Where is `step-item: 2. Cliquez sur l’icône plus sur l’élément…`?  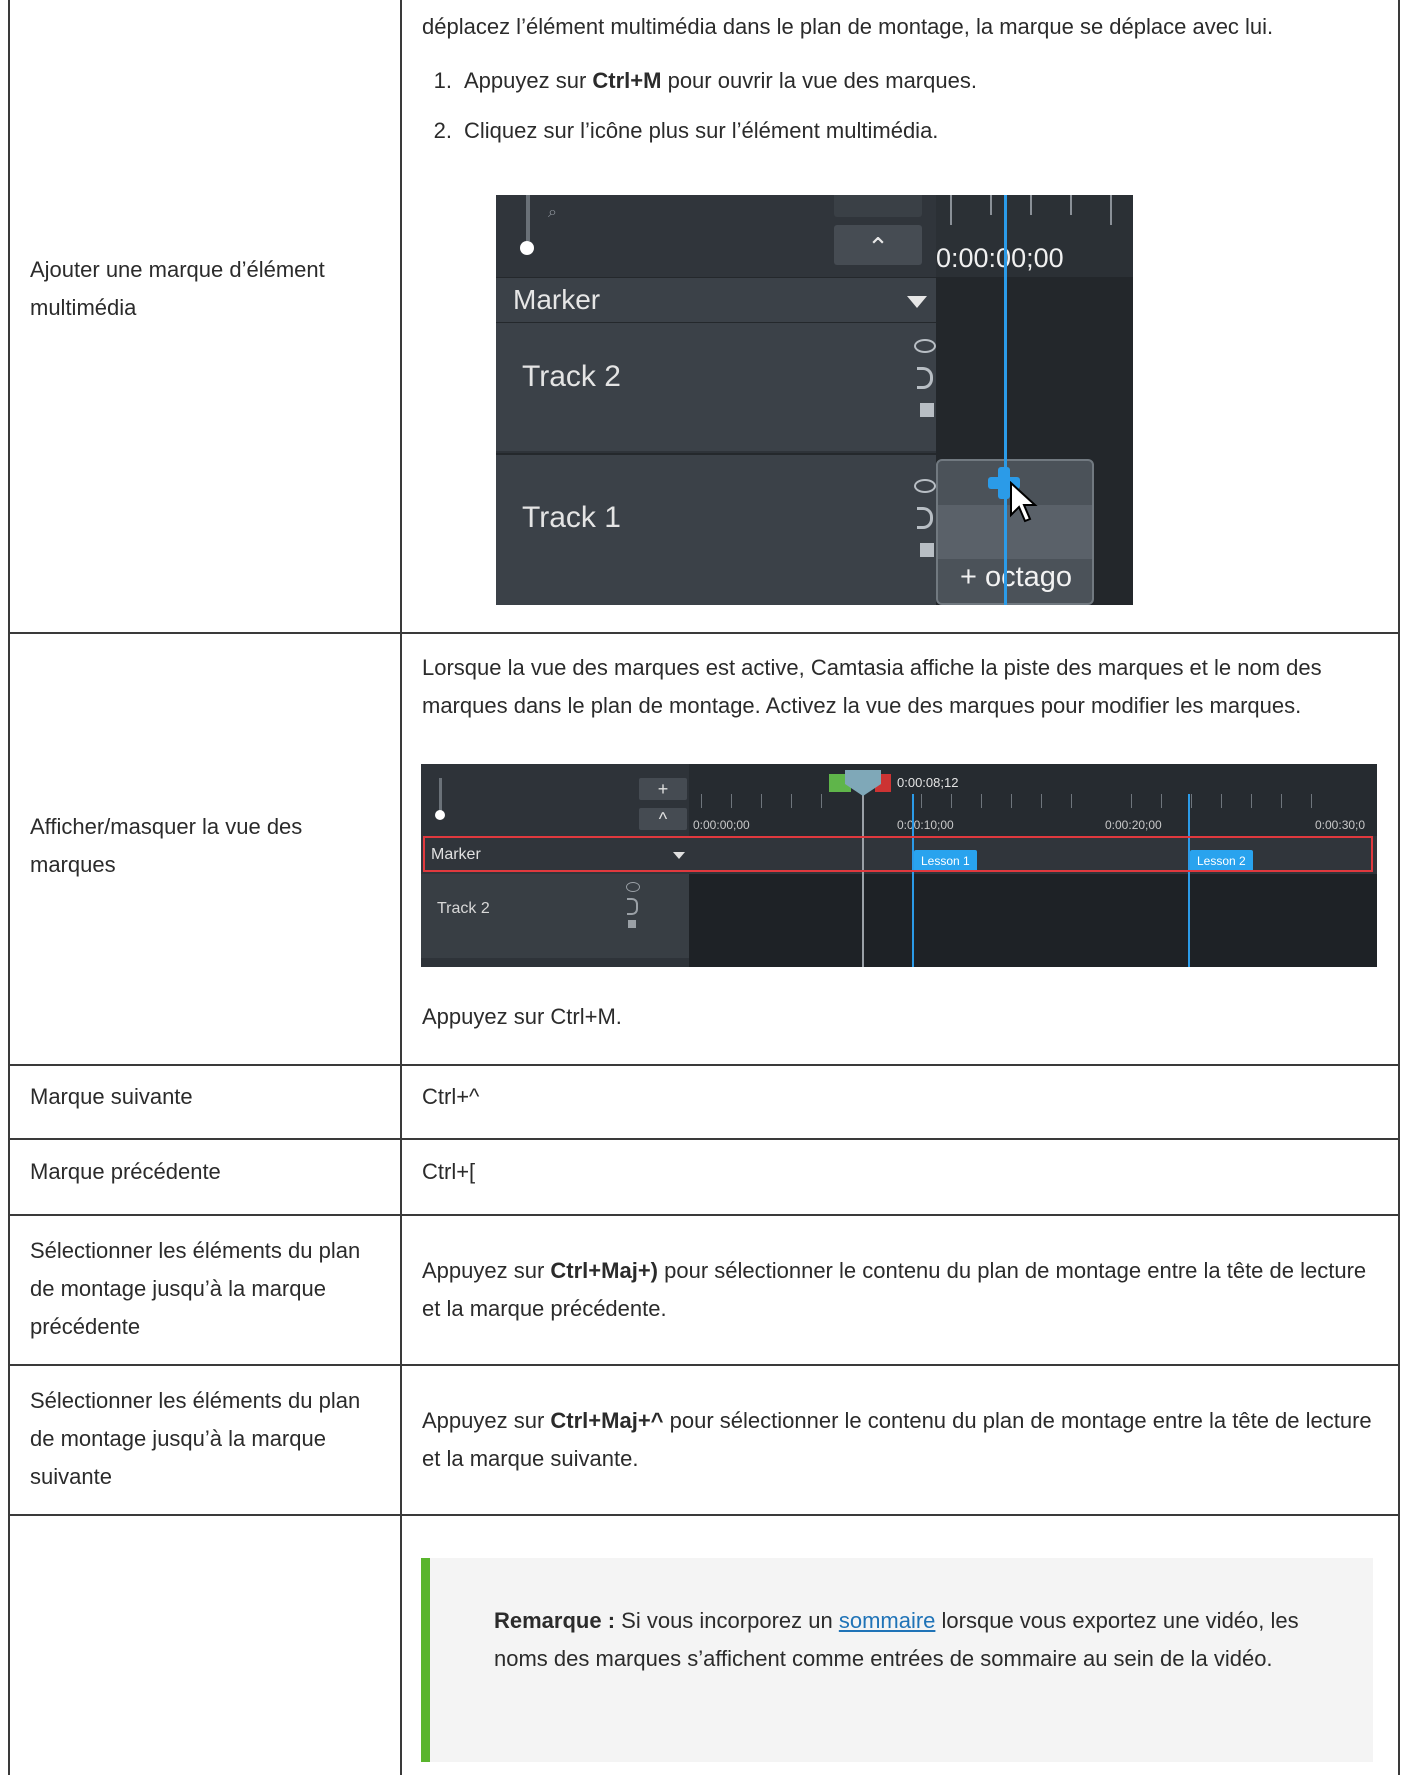
step-item: 2. Cliquez sur l’icône plus sur l’élément… is located at coordinates (897, 131).